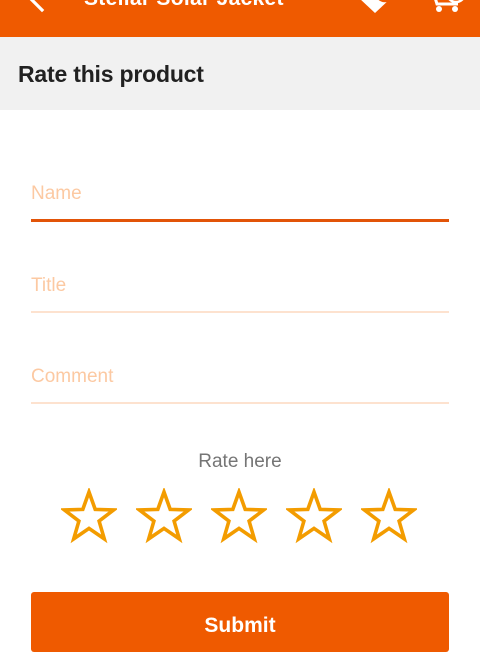 Image resolution: width=480 pixels, height=652 pixels. I want to click on name-underline, so click(240, 220).